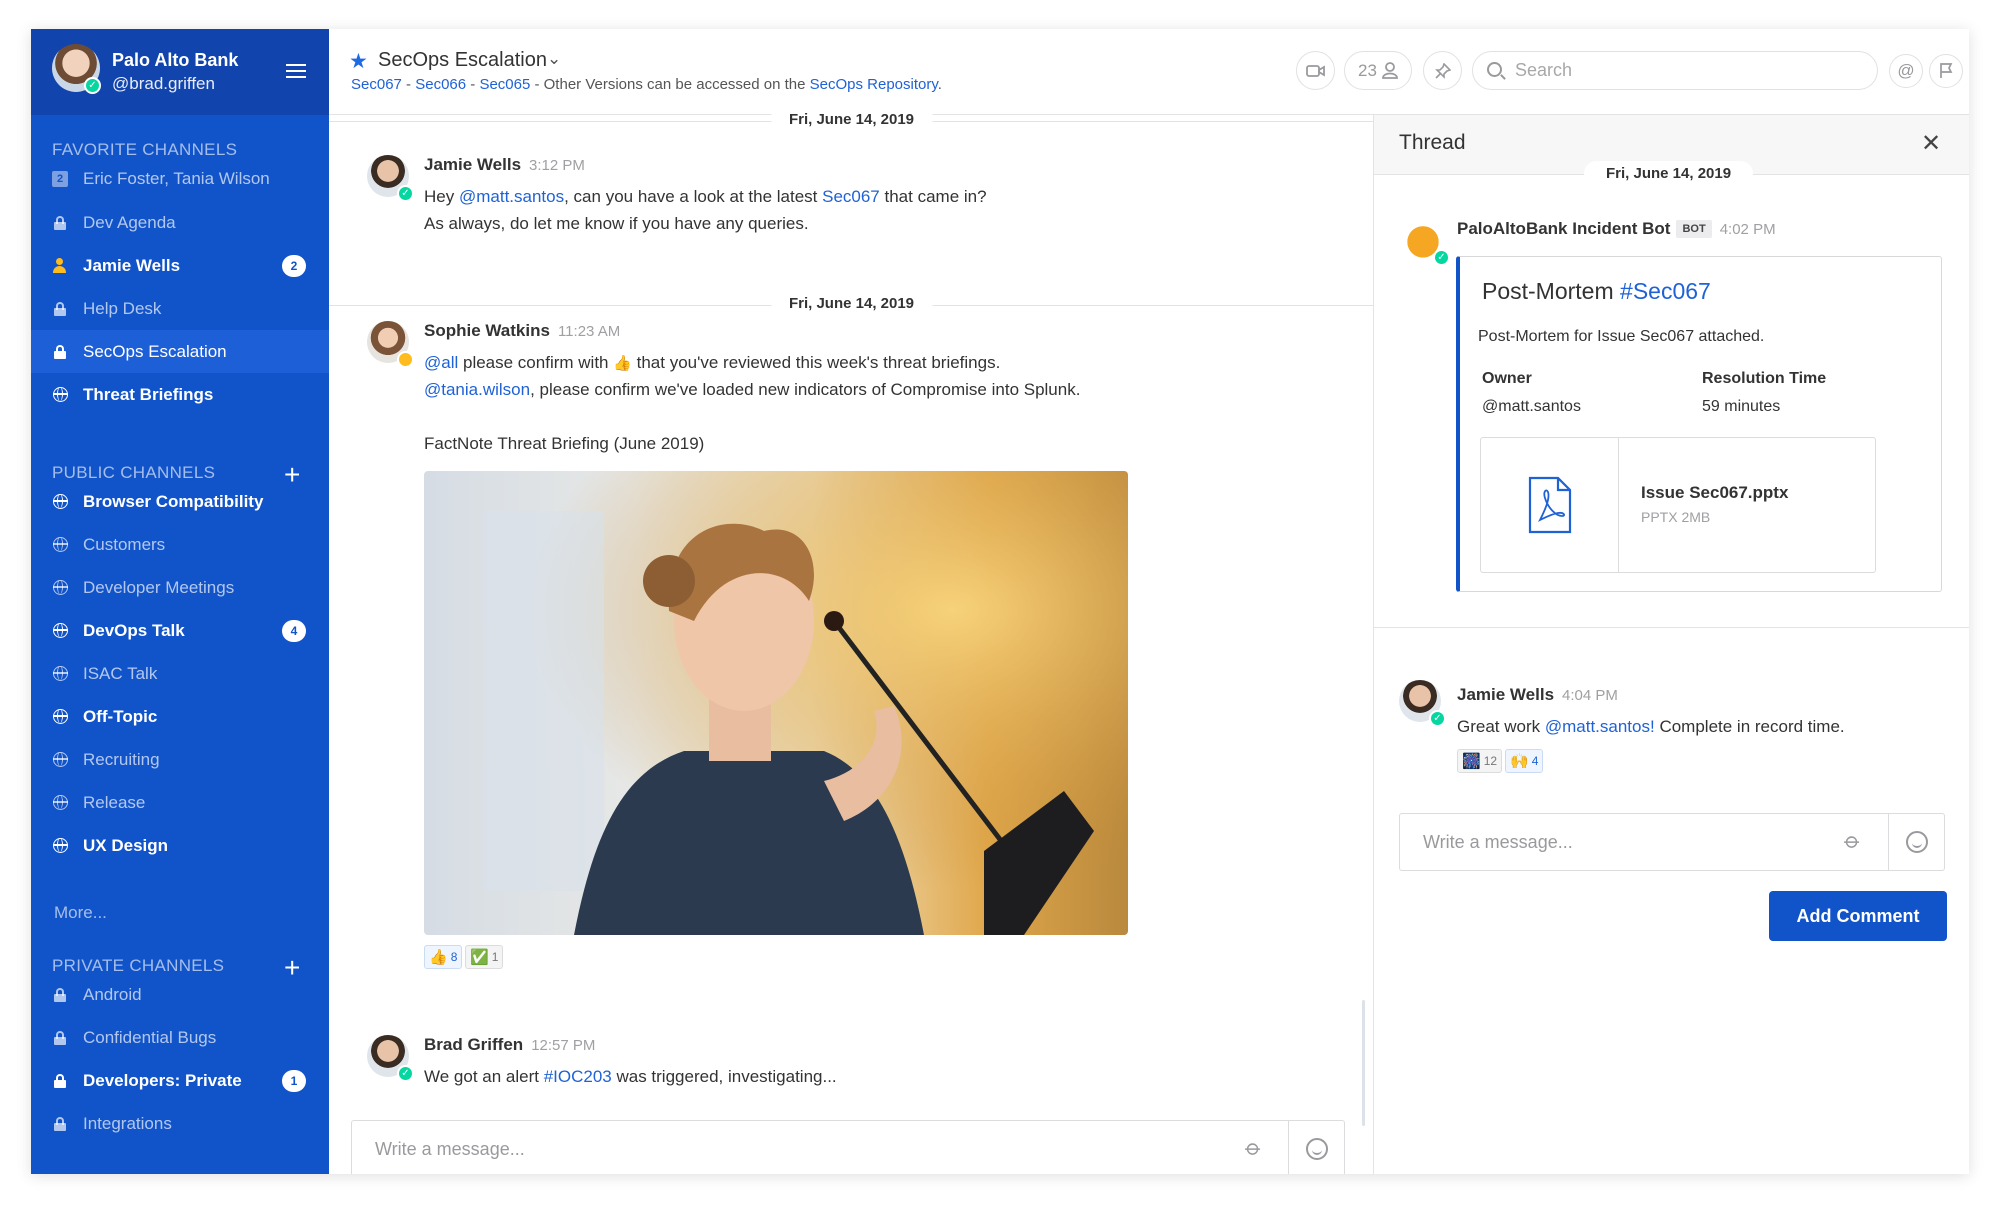 This screenshot has width=1999, height=1205. I want to click on file-attachment: Issue Sec067.pptx PPTX 2MB, so click(1678, 505).